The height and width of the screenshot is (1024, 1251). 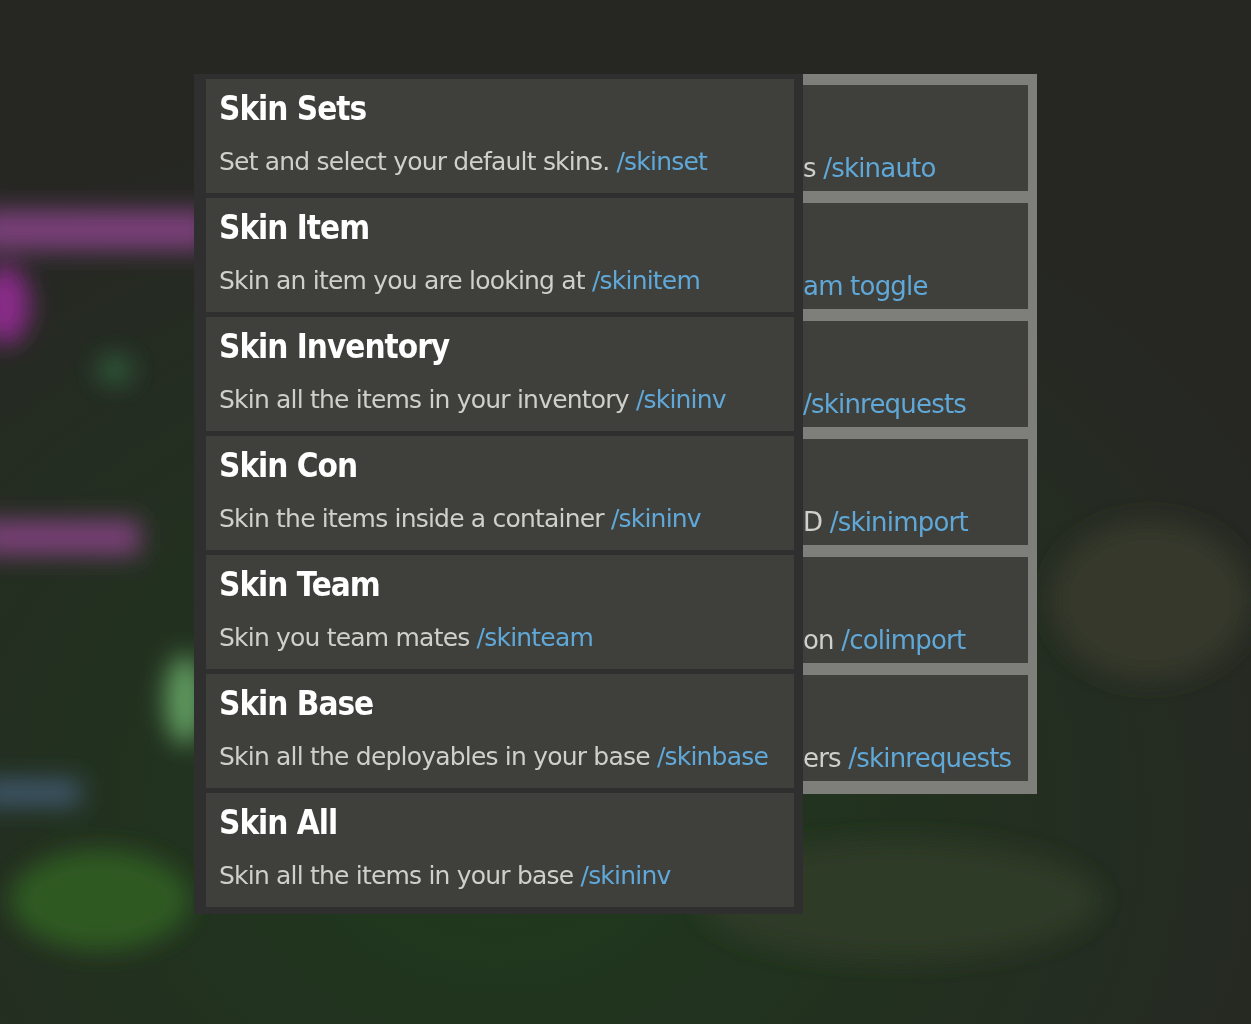 I want to click on command-title: Skin All, so click(x=278, y=823).